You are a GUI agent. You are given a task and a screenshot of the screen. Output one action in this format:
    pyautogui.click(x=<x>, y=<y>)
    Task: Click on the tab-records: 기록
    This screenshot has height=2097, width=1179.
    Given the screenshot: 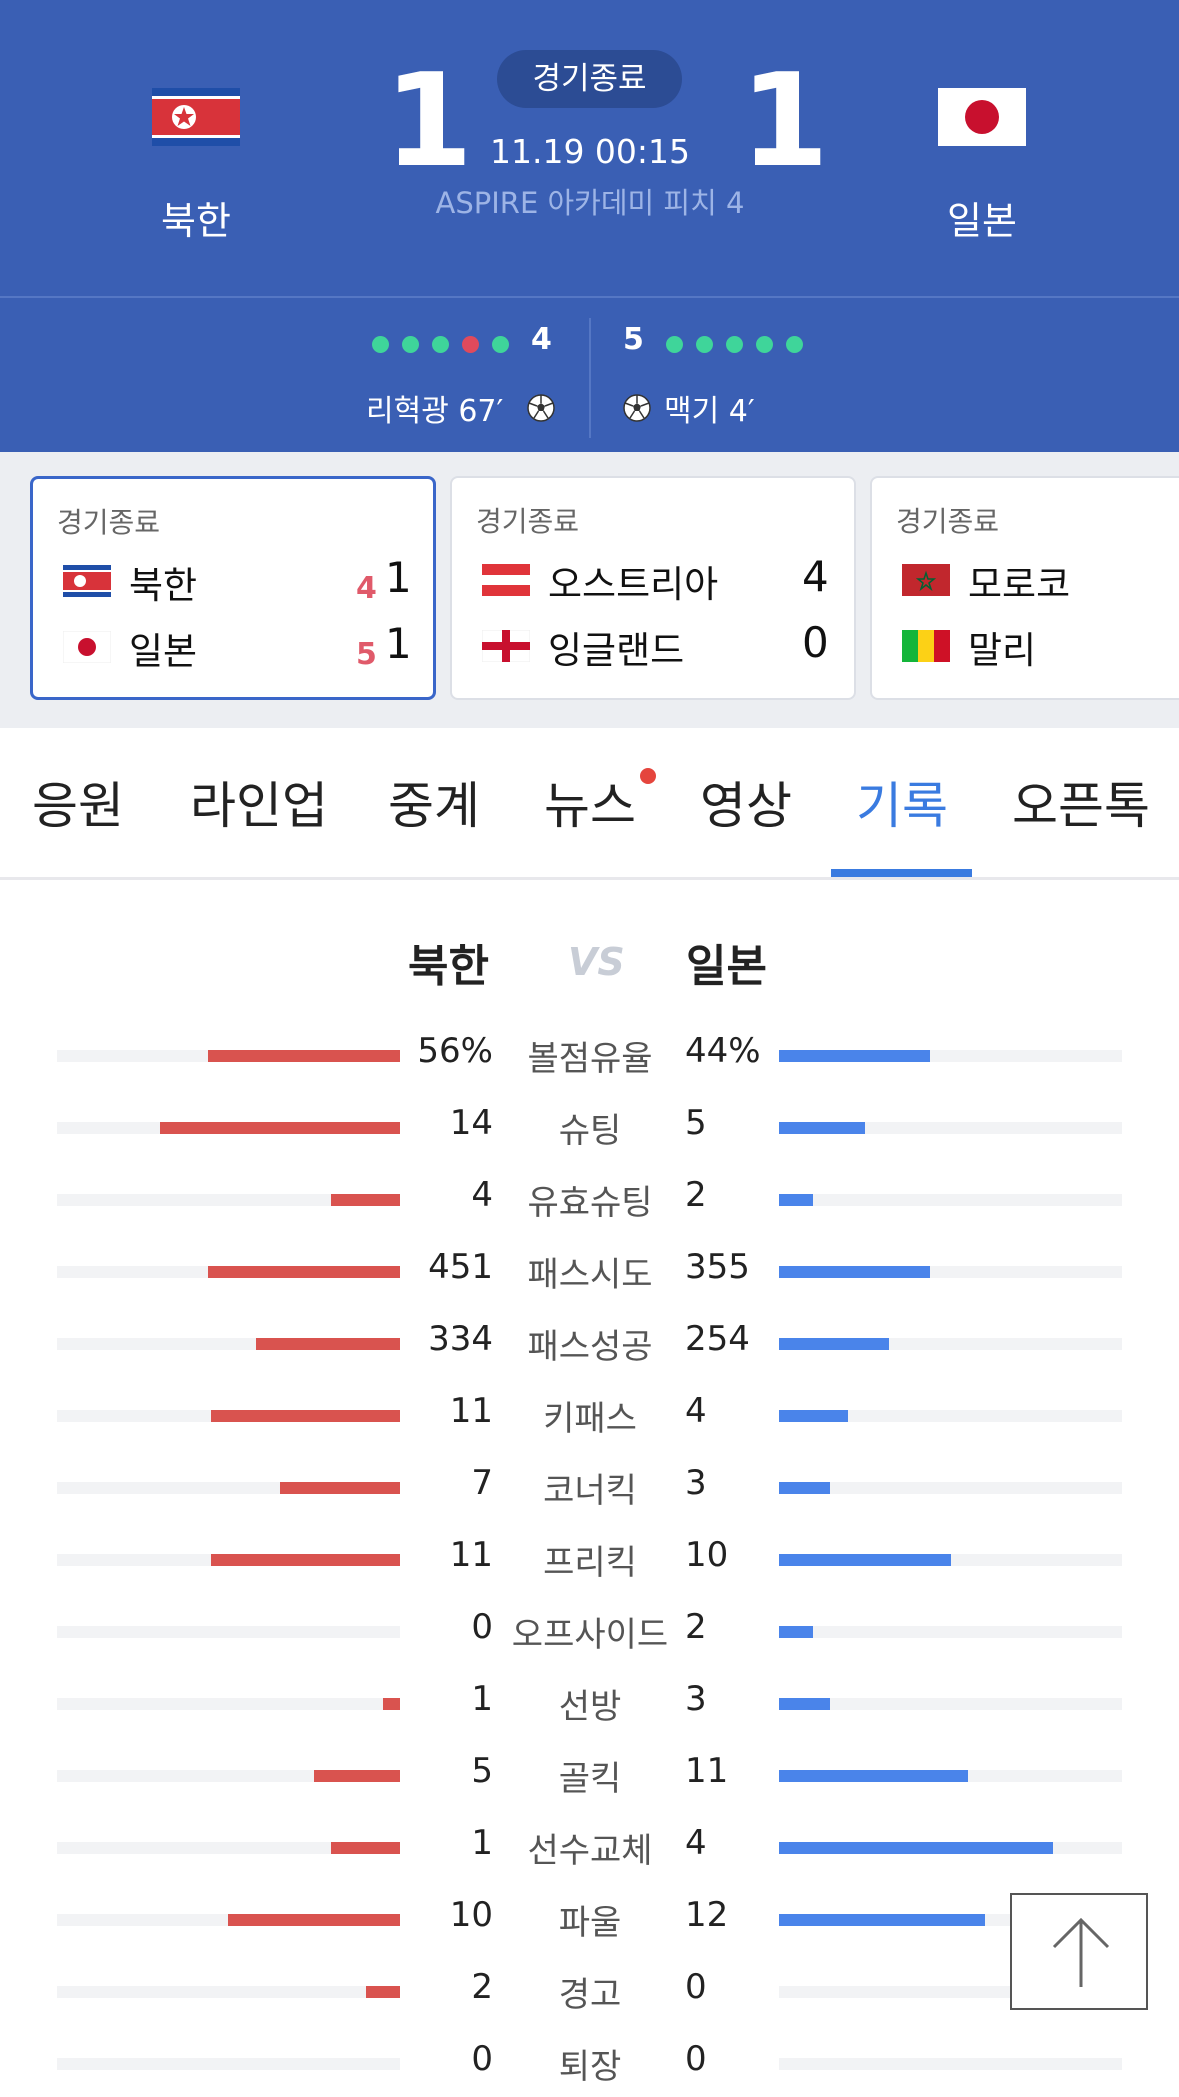 What is the action you would take?
    pyautogui.click(x=902, y=802)
    